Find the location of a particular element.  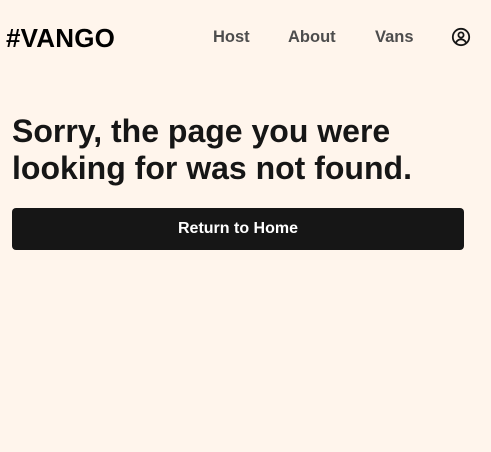

nav-link-vans: Vans is located at coordinates (394, 37).